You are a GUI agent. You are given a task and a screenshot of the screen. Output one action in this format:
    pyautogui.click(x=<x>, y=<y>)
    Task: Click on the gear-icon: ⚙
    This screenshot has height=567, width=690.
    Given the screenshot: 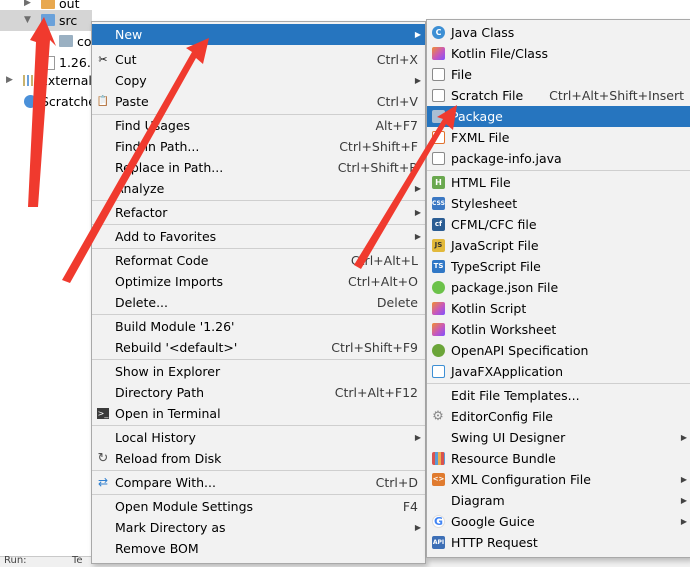 What is the action you would take?
    pyautogui.click(x=438, y=416)
    